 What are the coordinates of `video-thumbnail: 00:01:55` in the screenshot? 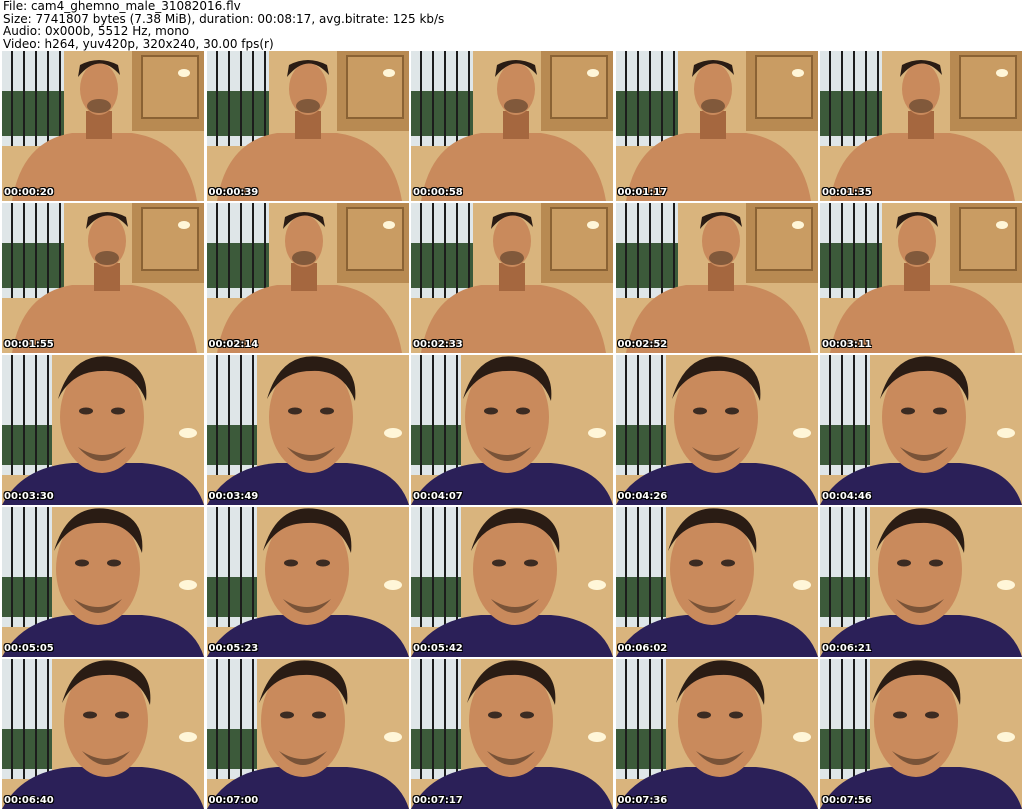 It's located at (103, 278).